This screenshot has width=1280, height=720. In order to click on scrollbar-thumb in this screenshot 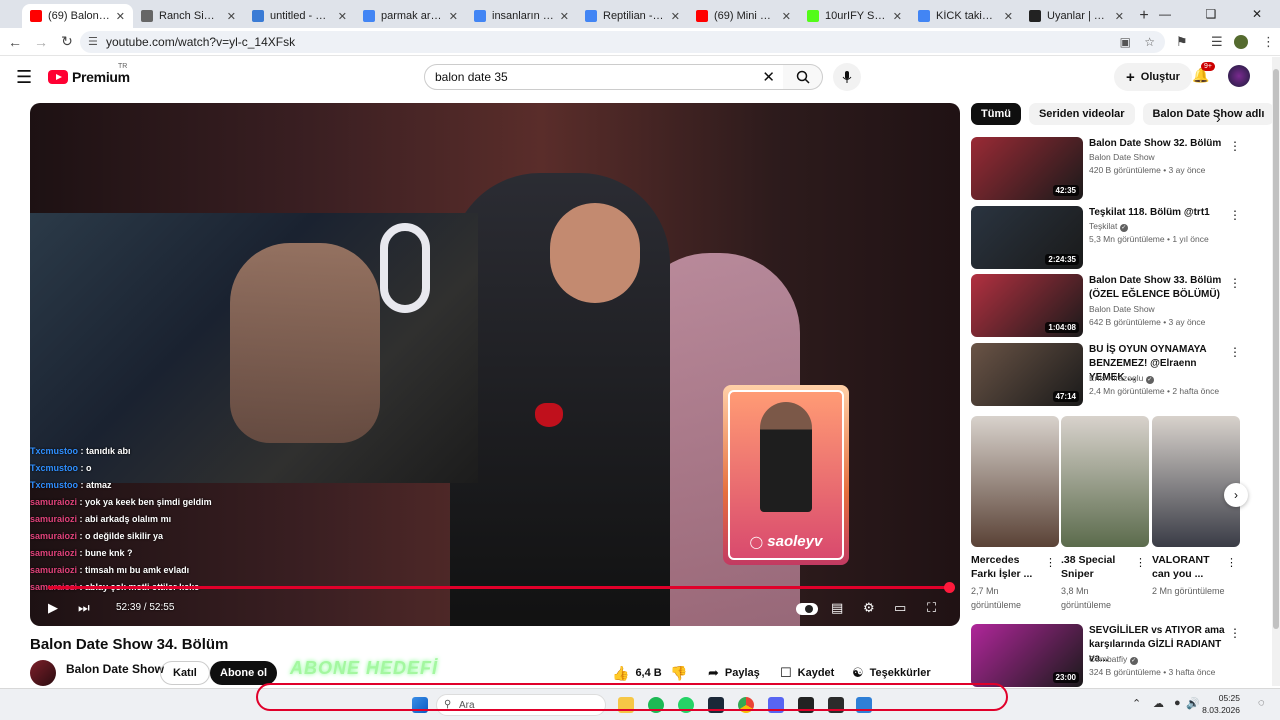, I will do `click(1276, 349)`.